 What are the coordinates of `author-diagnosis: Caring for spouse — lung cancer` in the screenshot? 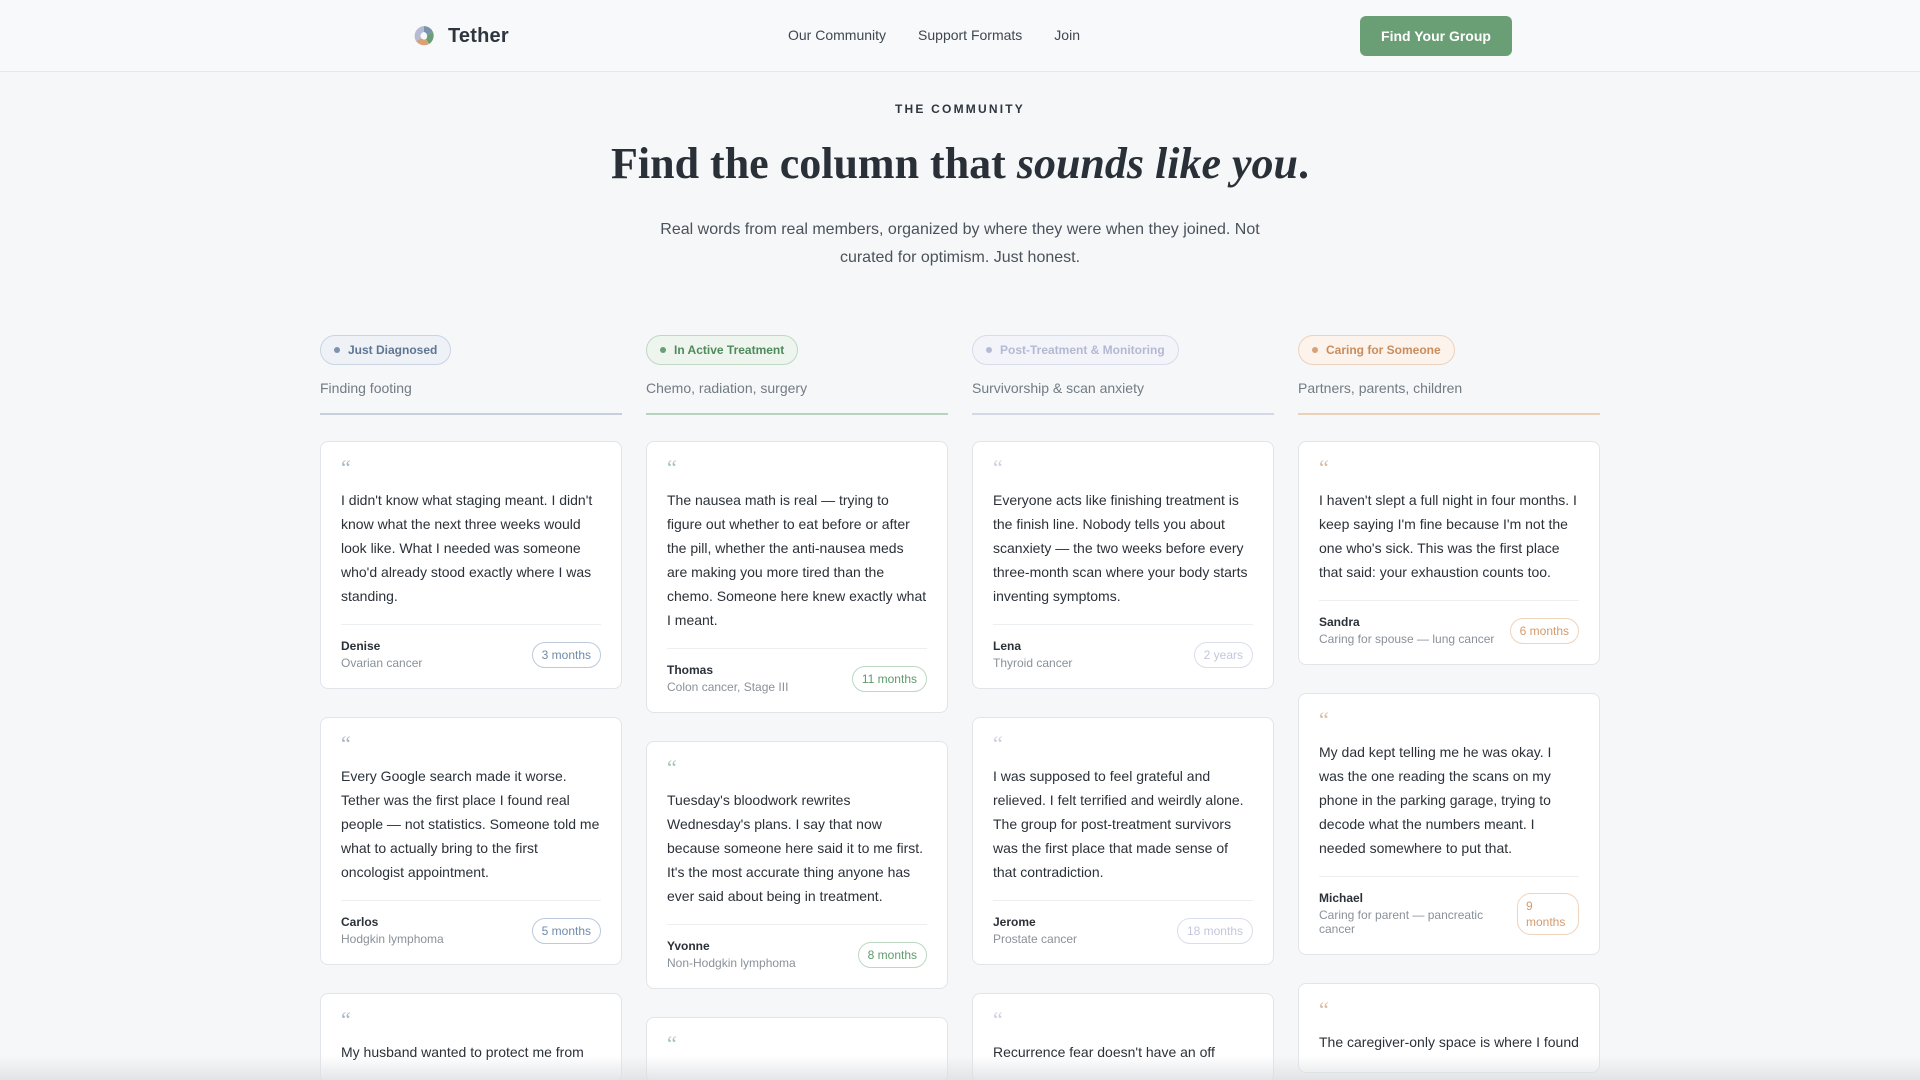 It's located at (1407, 639).